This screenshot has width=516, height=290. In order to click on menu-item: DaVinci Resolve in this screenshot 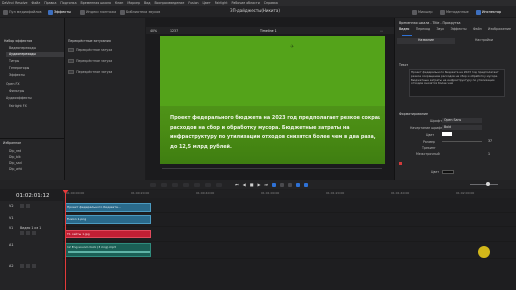, I will do `click(14, 3)`.